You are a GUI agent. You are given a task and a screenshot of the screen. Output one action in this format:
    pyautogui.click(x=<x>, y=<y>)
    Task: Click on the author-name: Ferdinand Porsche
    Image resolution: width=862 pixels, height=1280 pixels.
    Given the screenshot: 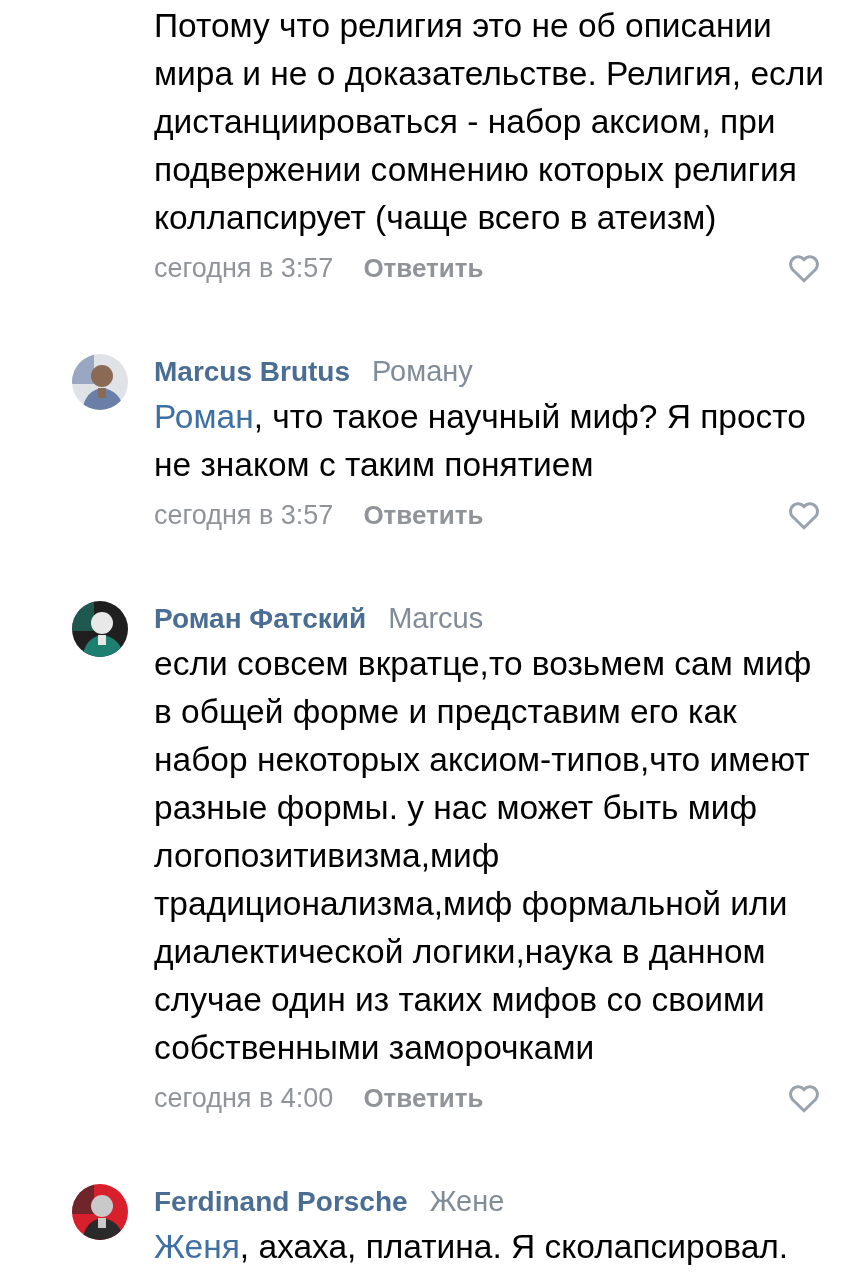 What is the action you would take?
    pyautogui.click(x=281, y=1202)
    